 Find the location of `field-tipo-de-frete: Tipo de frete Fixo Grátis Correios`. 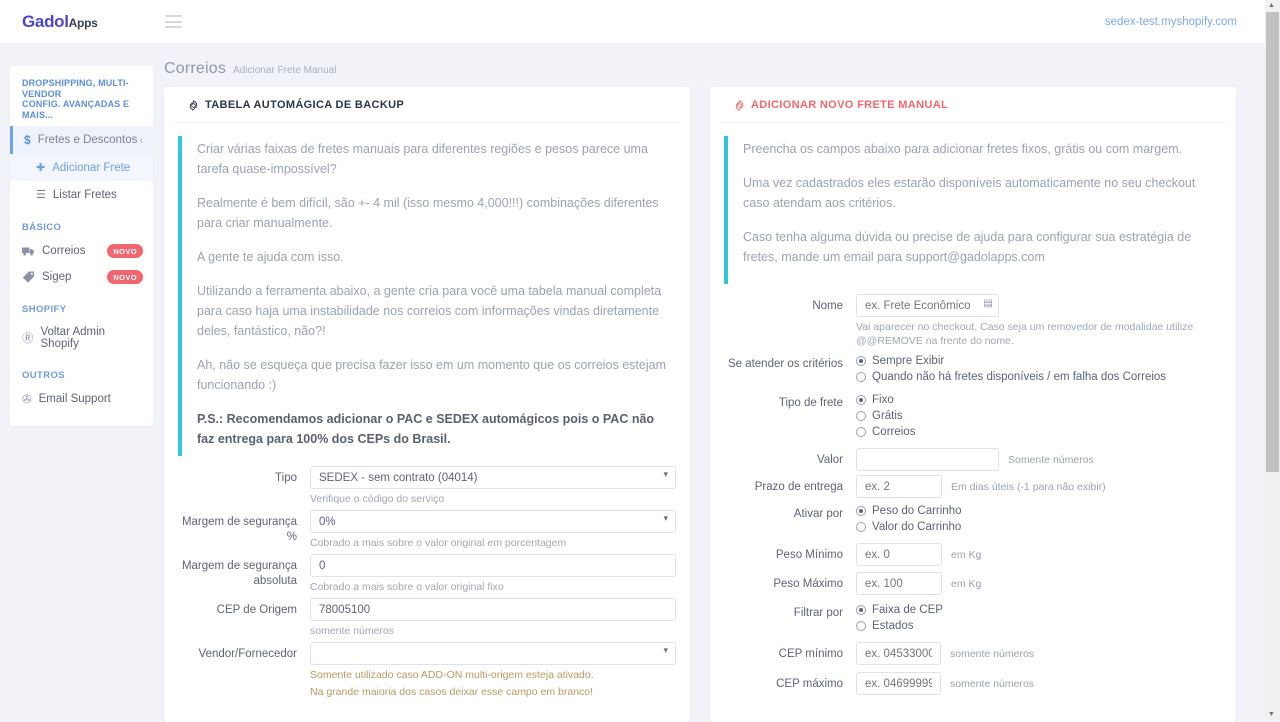

field-tipo-de-frete: Tipo de frete Fixo Grátis Correios is located at coordinates (973, 416).